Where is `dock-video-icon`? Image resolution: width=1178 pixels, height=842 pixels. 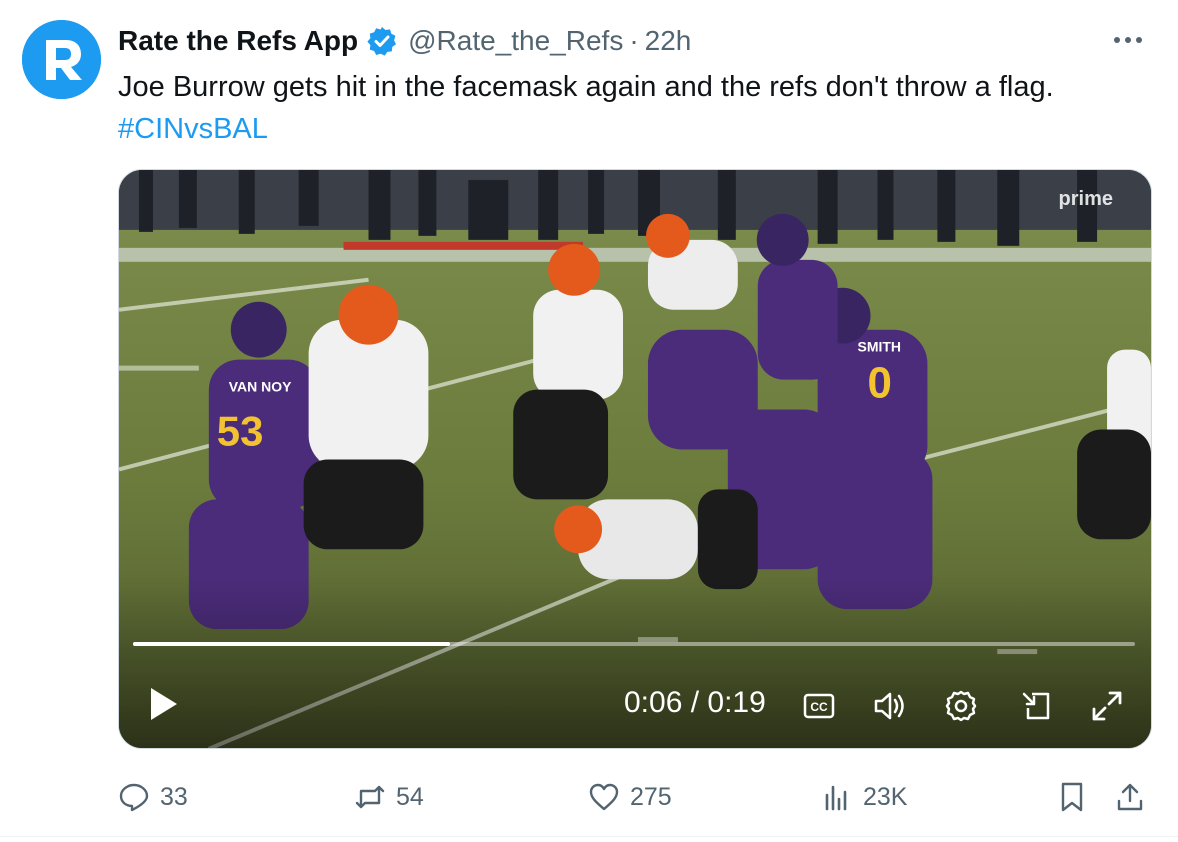 dock-video-icon is located at coordinates (1036, 706).